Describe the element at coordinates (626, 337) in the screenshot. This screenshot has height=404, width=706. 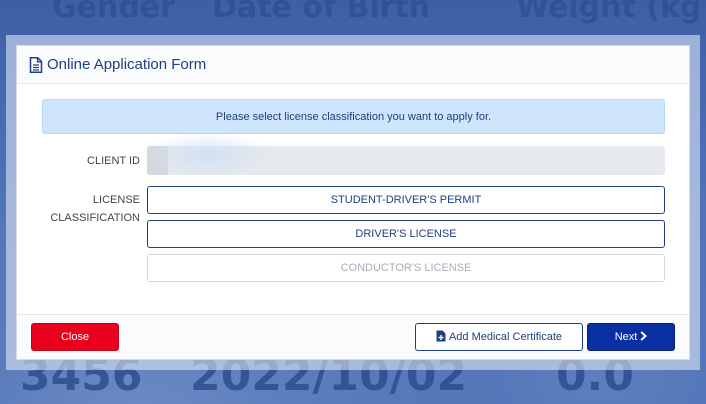
I see `next-button-label: Next` at that location.